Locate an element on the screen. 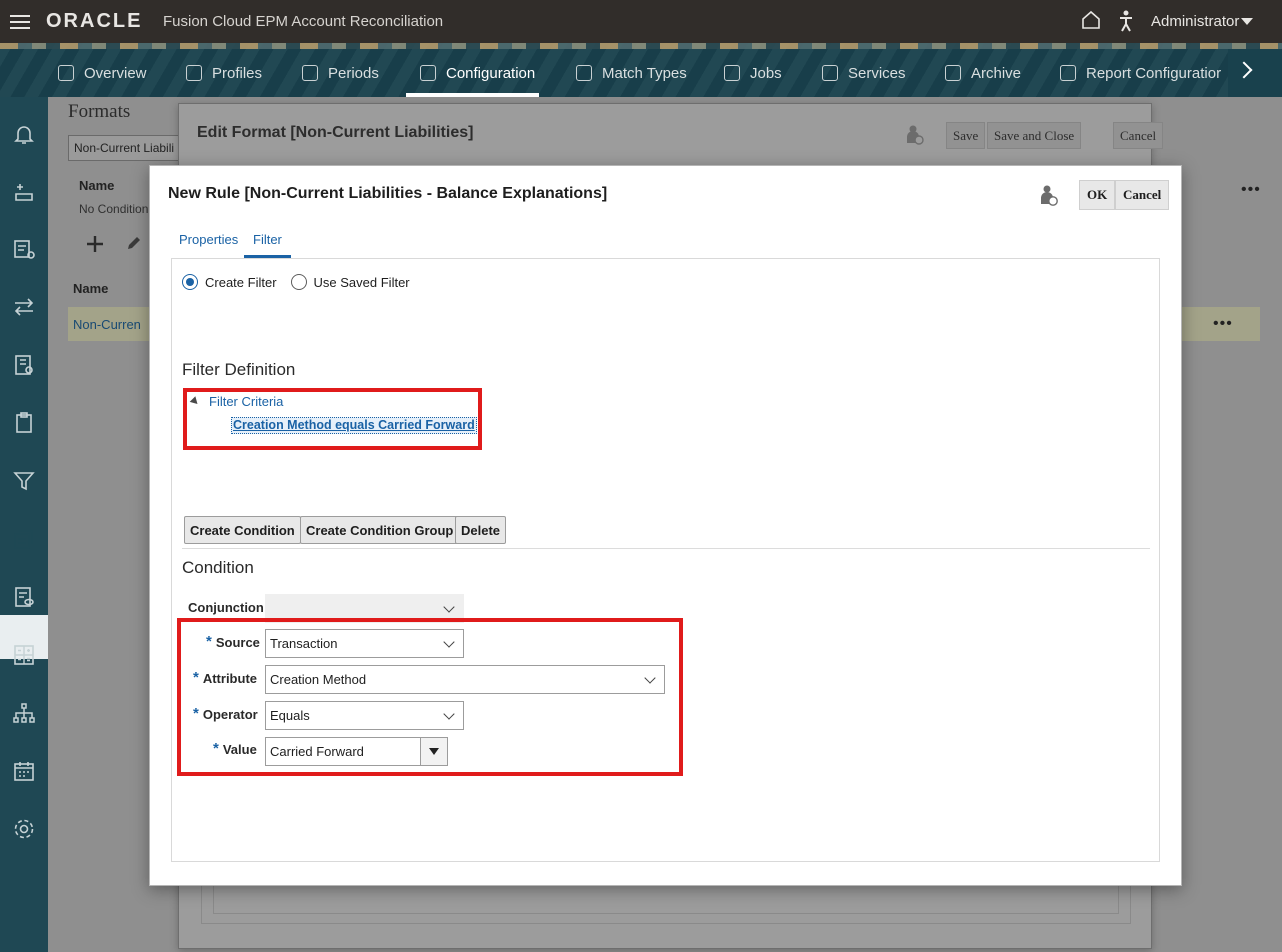  tab-filter: Filter is located at coordinates (267, 241).